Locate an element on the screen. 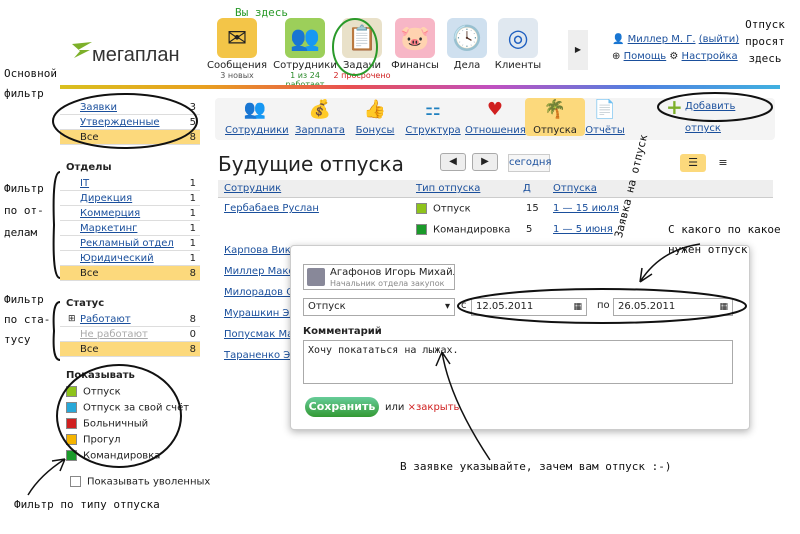 The image size is (800, 534). add-leave-circle is located at coordinates (715, 107).